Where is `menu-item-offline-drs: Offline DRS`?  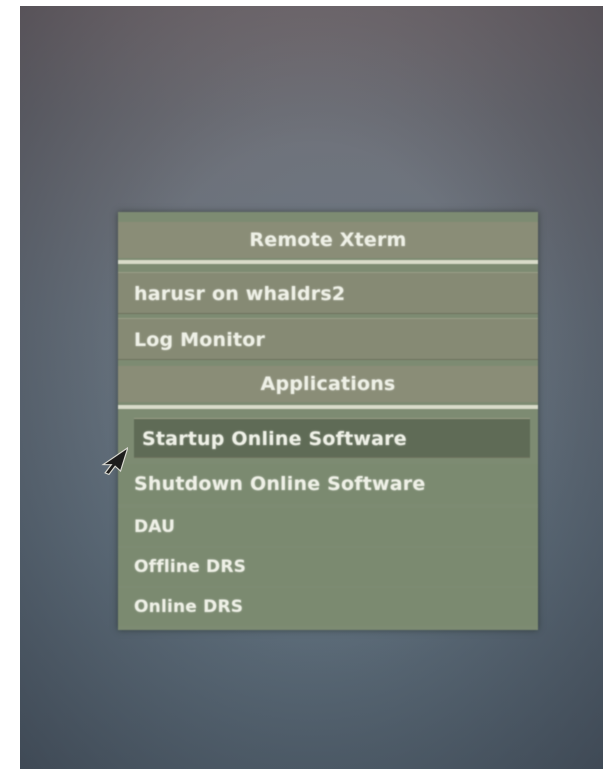
menu-item-offline-drs: Offline DRS is located at coordinates (328, 567).